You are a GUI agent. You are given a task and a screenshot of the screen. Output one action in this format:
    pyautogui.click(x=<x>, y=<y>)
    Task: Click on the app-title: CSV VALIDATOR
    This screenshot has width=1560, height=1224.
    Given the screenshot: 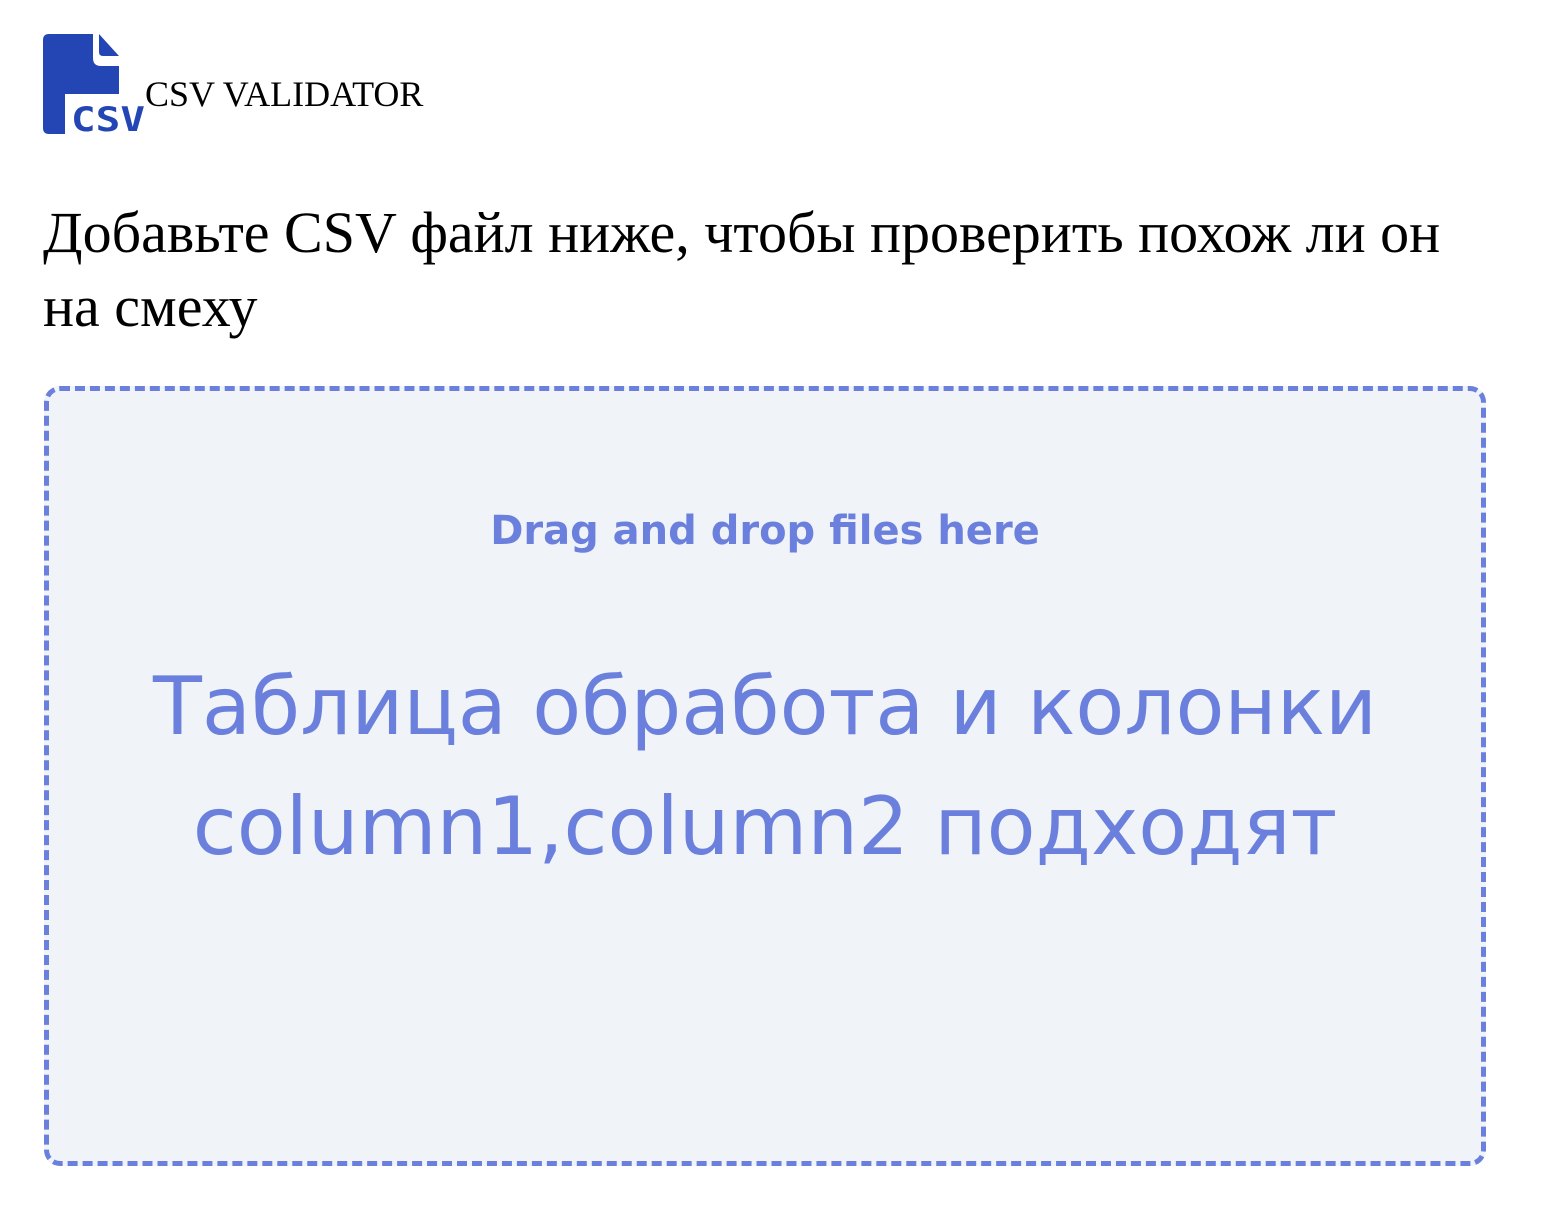 What is the action you would take?
    pyautogui.click(x=284, y=94)
    